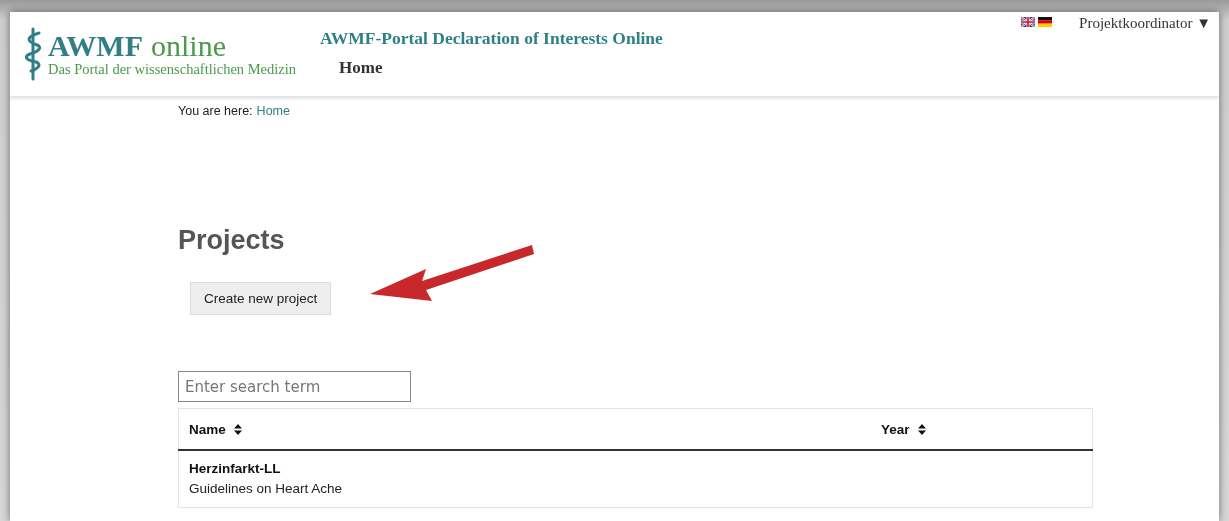 This screenshot has height=521, width=1229. What do you see at coordinates (1028, 22) in the screenshot?
I see `uk-flag-icon` at bounding box center [1028, 22].